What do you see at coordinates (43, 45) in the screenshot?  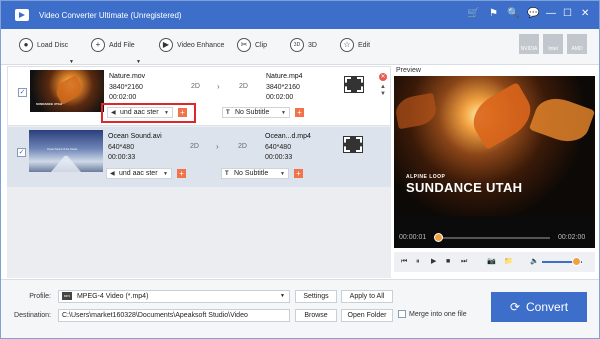 I see `load-disc-button: ● Load Disc` at bounding box center [43, 45].